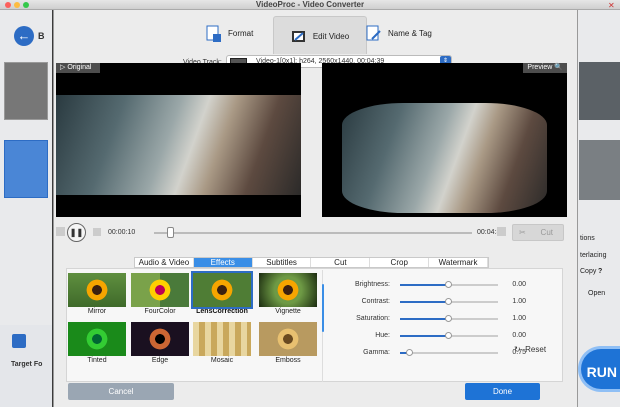 The width and height of the screenshot is (620, 407). I want to click on tab-edit-video-label: Edit Video, so click(331, 36).